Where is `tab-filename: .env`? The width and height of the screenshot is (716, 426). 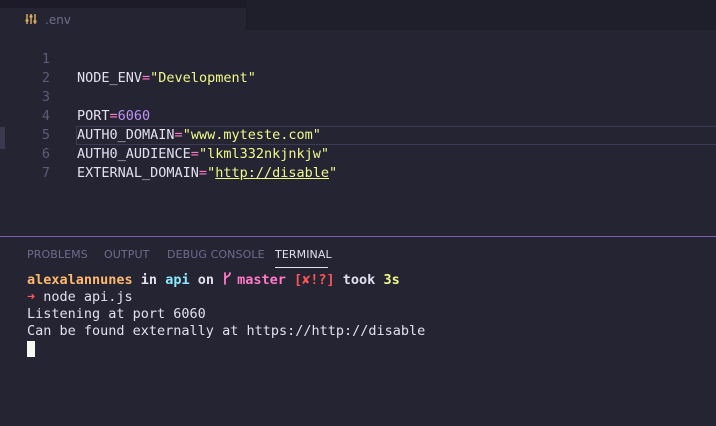 tab-filename: .env is located at coordinates (58, 20).